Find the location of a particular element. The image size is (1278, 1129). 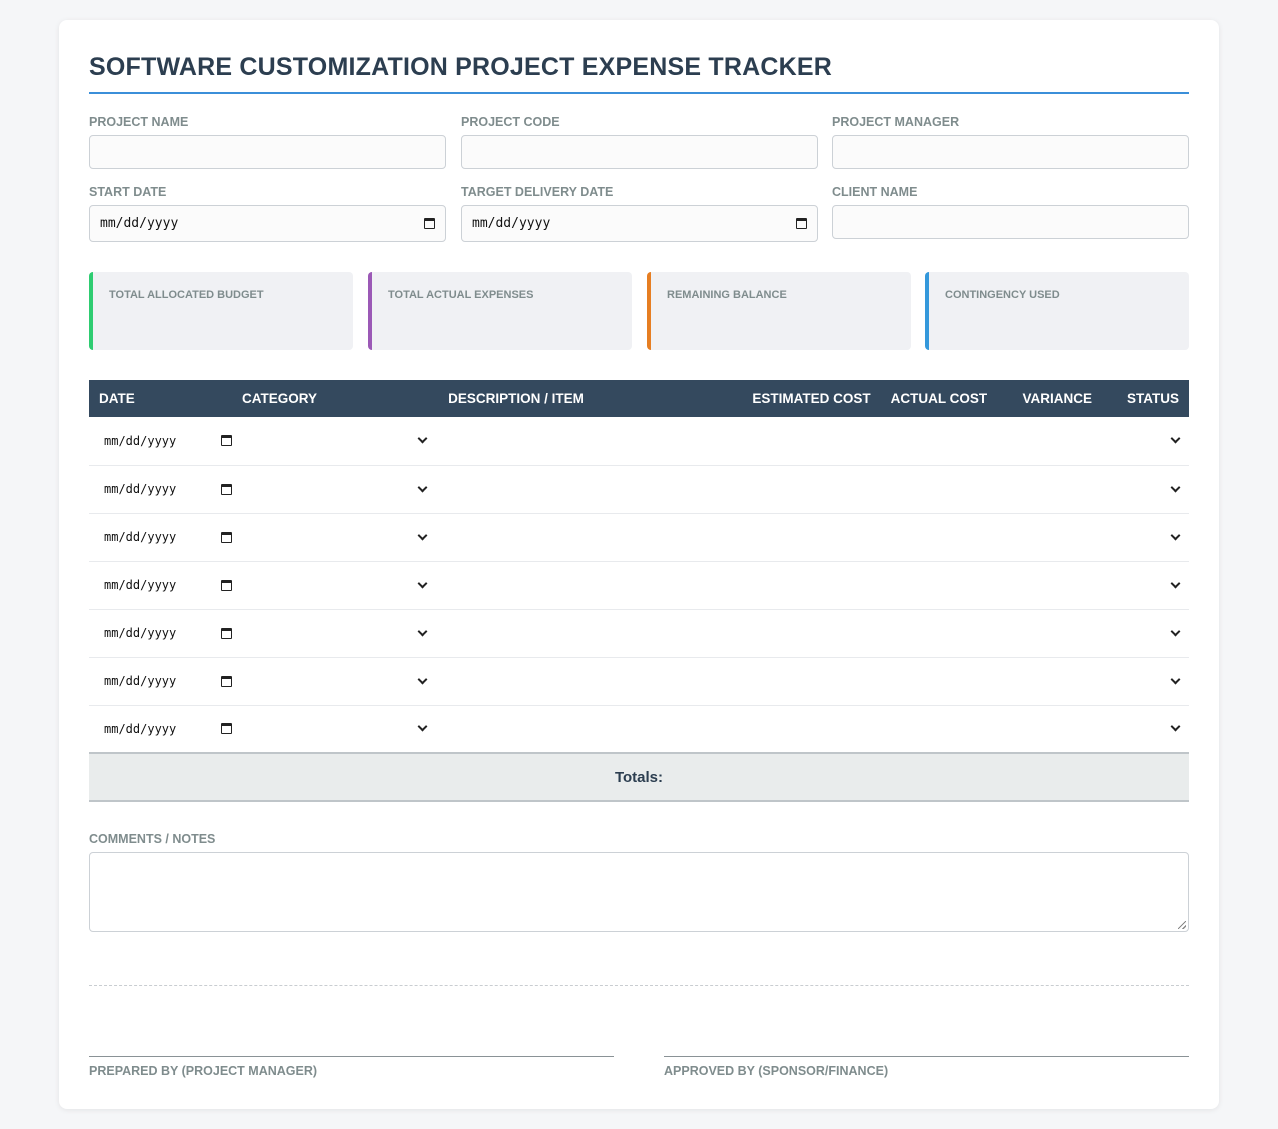

client-name-label: CLIENT NAME is located at coordinates (875, 192).